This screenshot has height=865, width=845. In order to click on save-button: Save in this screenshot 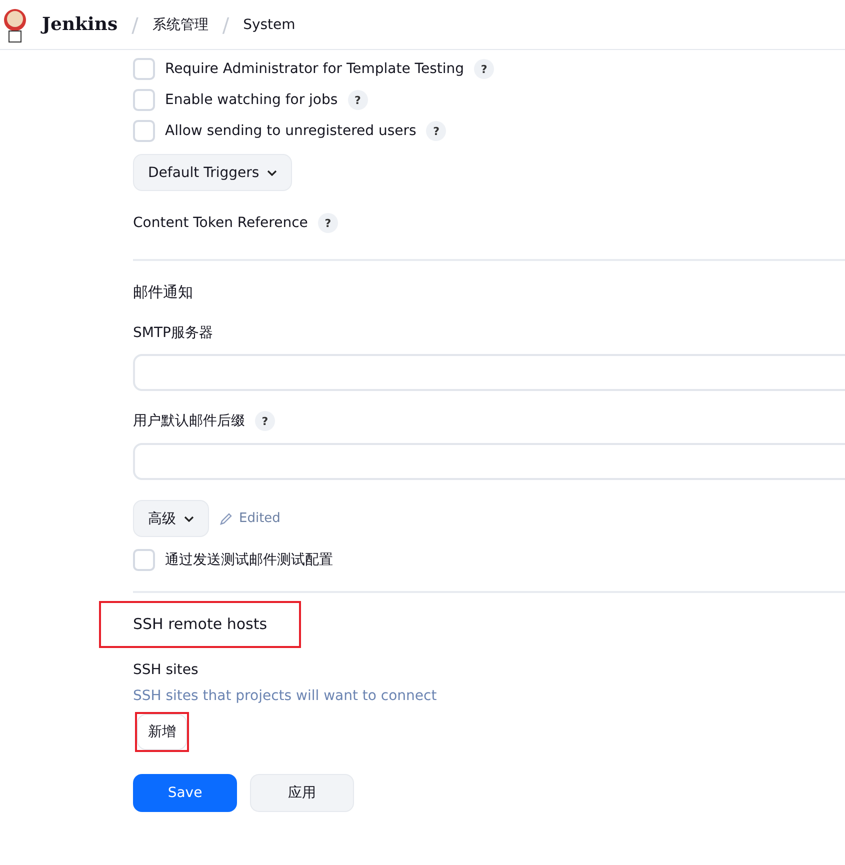, I will do `click(185, 793)`.